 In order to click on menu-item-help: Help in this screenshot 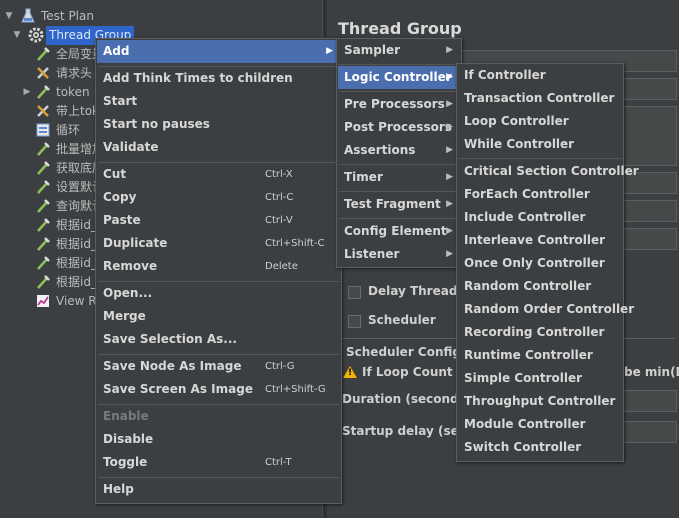, I will do `click(218, 489)`.